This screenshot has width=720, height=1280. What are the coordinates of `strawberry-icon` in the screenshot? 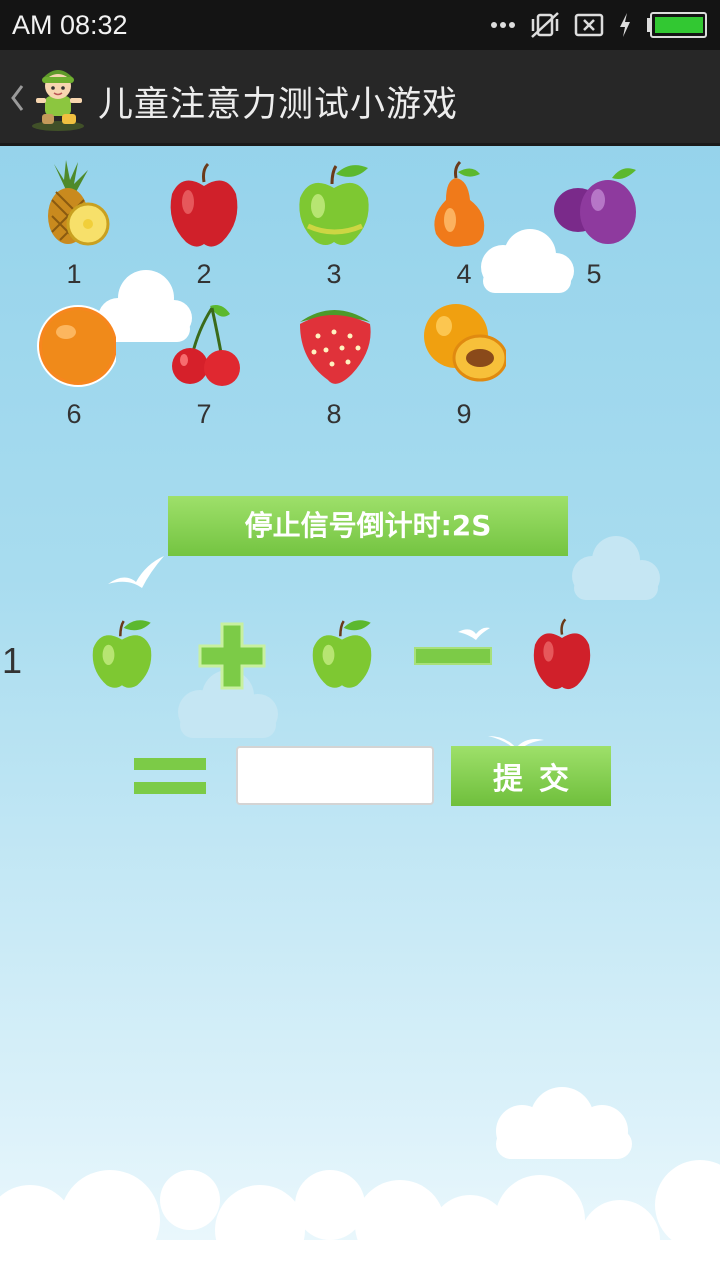 It's located at (335, 347).